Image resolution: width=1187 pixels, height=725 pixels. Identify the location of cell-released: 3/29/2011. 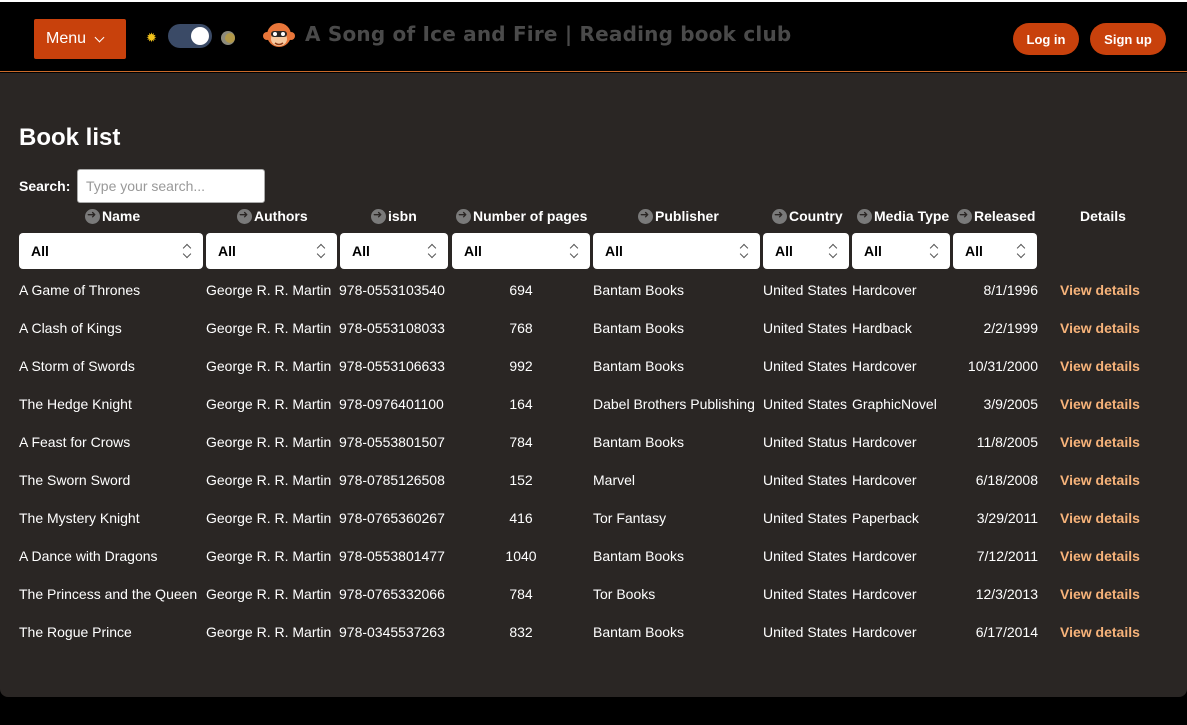
(1007, 518).